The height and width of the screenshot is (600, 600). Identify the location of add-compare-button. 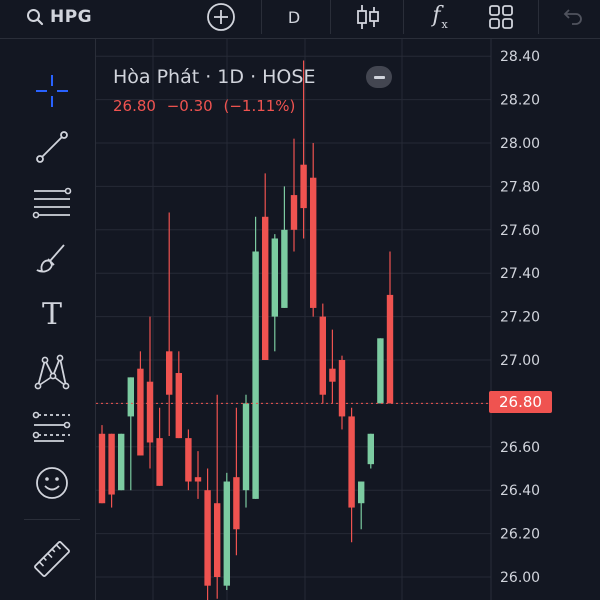
(221, 17).